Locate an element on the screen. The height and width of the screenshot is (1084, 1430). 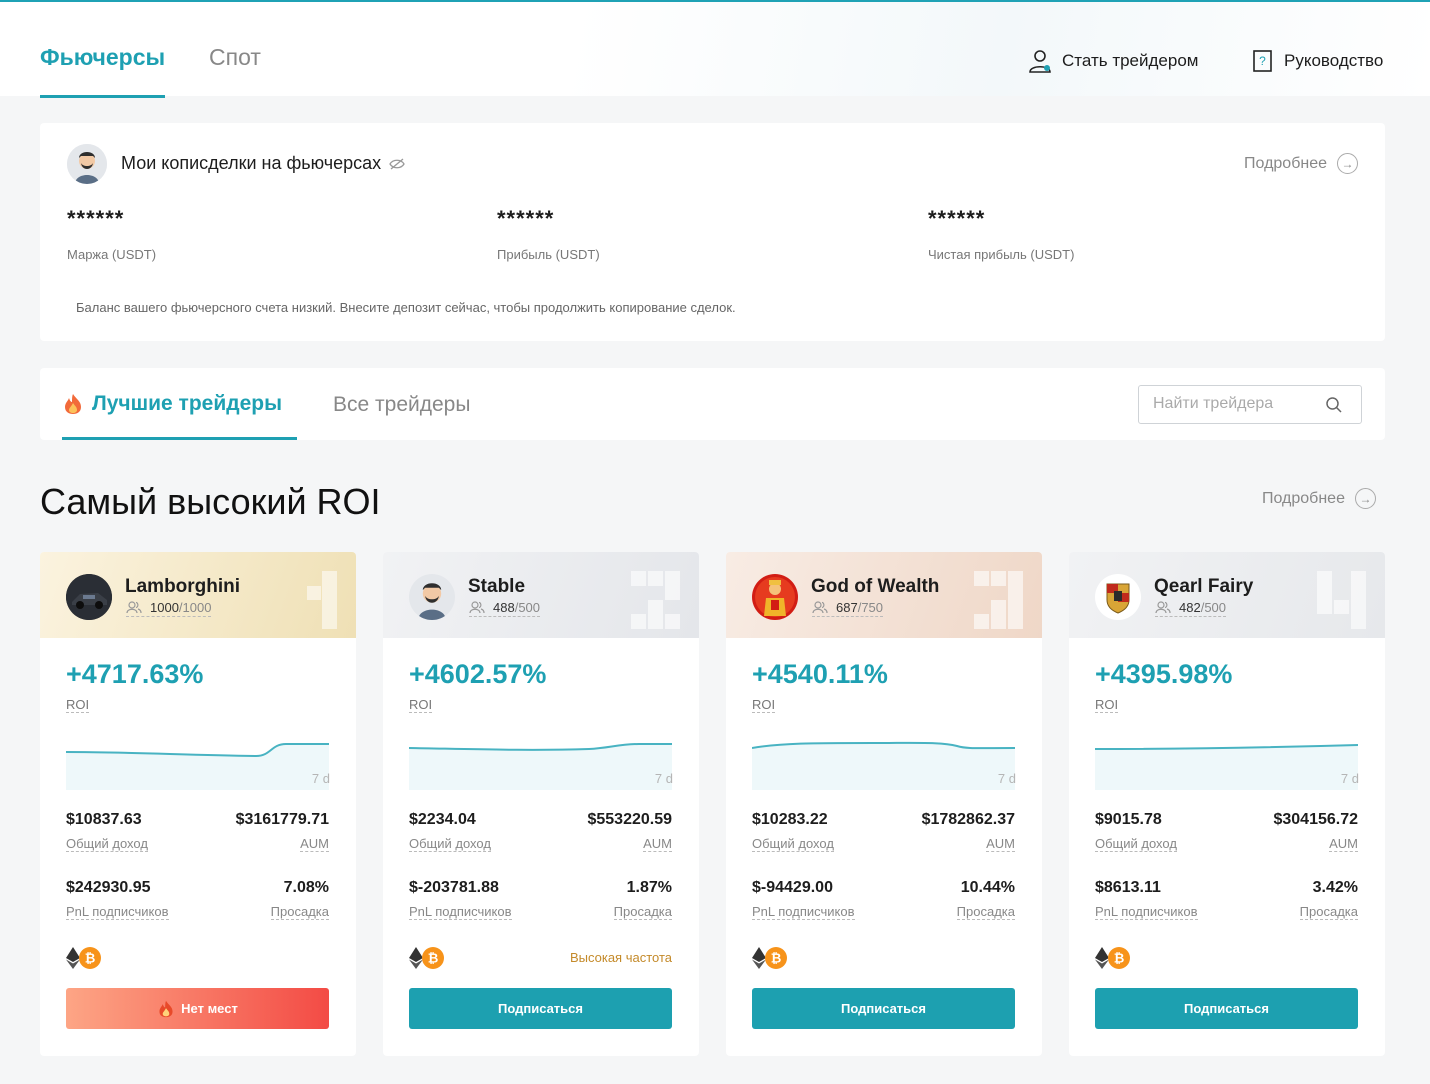
subscribers-count: 482/500 is located at coordinates (1191, 608).